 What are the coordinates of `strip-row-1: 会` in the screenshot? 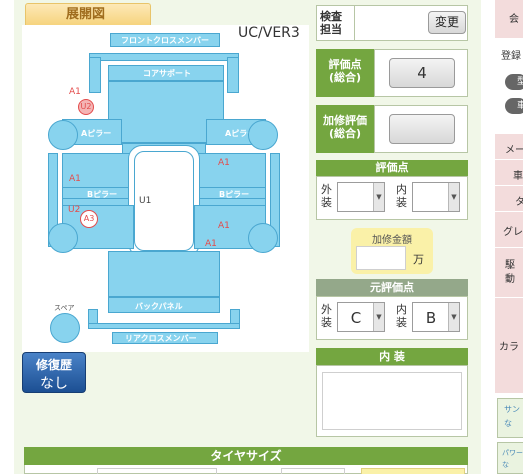 It's located at (509, 19).